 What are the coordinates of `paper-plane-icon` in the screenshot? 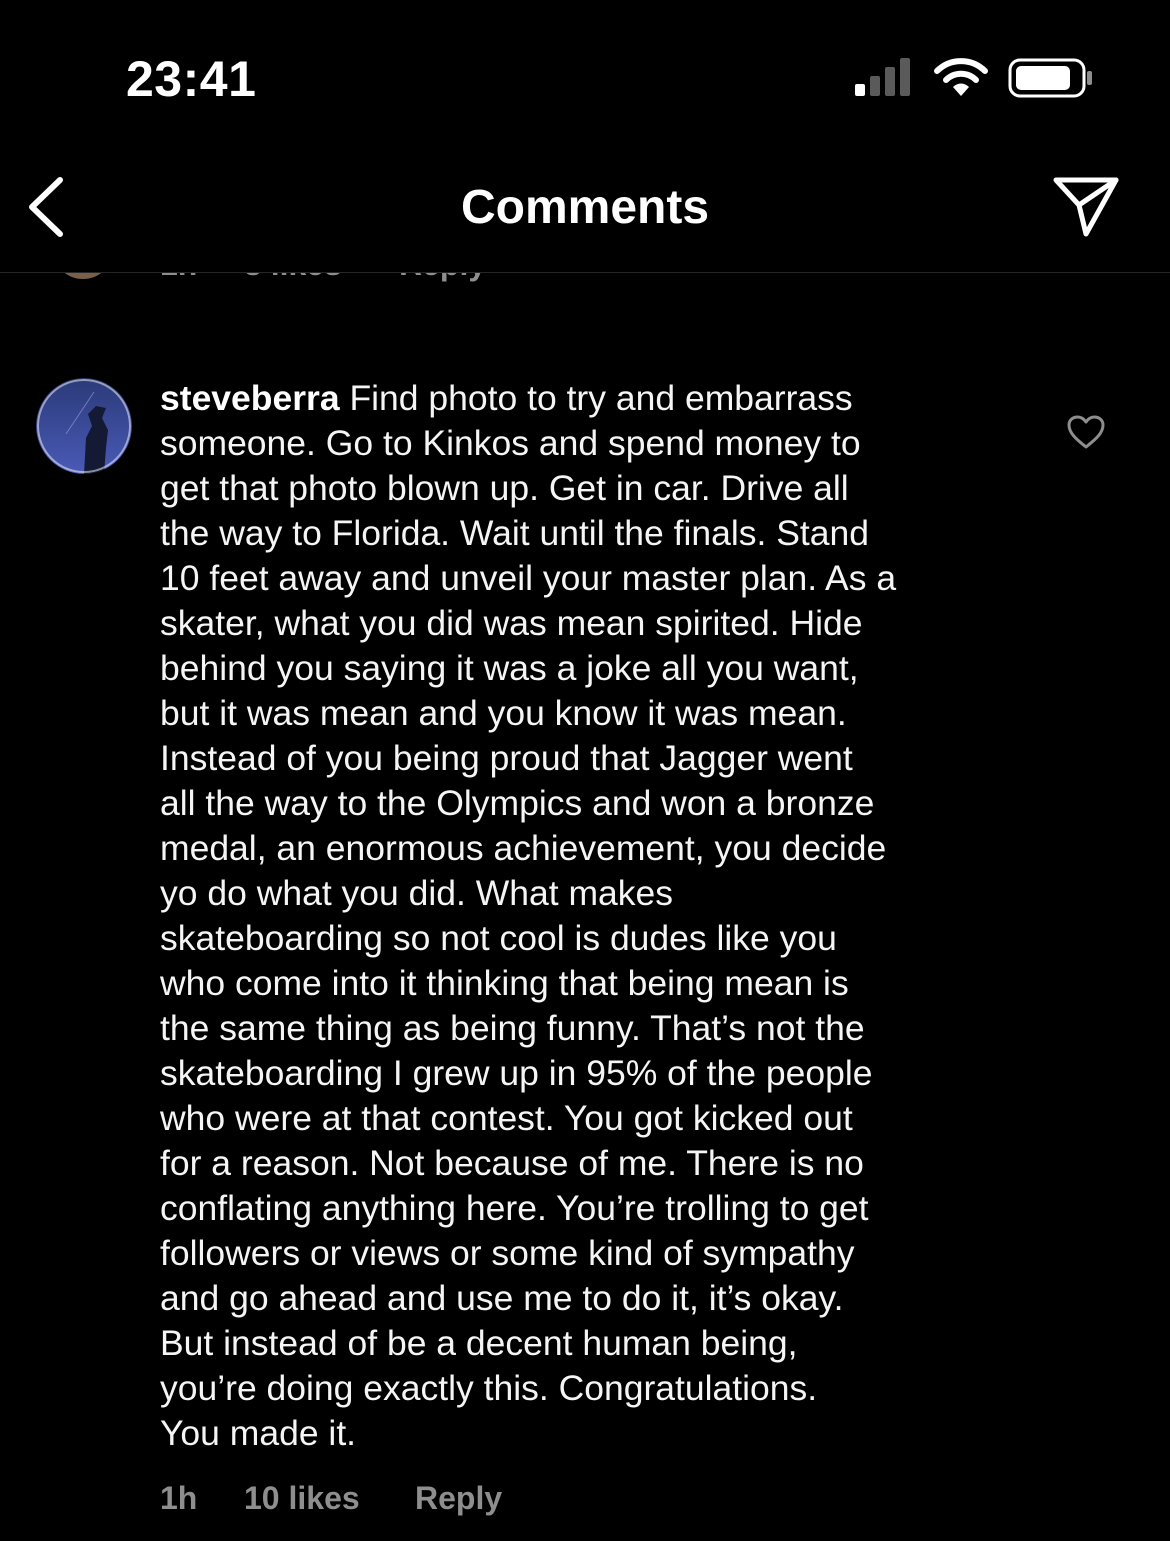 It's located at (1086, 207).